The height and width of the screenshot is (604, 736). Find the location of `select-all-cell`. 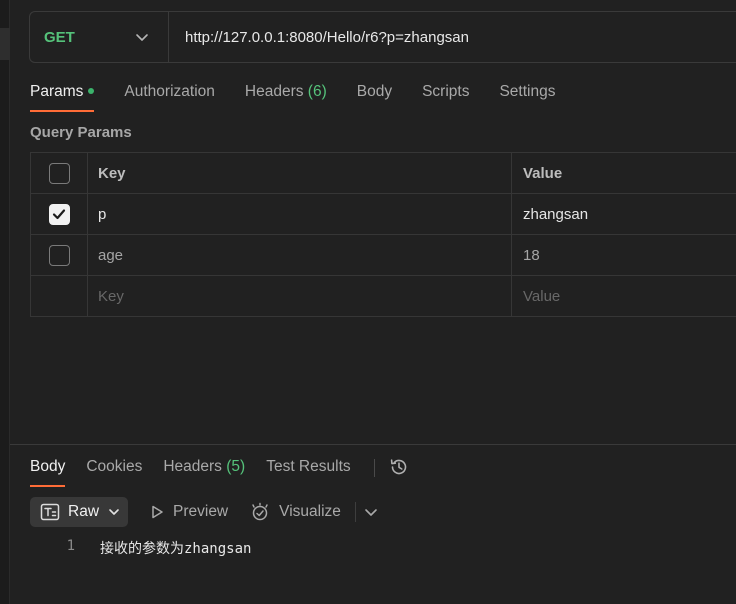

select-all-cell is located at coordinates (59, 173).